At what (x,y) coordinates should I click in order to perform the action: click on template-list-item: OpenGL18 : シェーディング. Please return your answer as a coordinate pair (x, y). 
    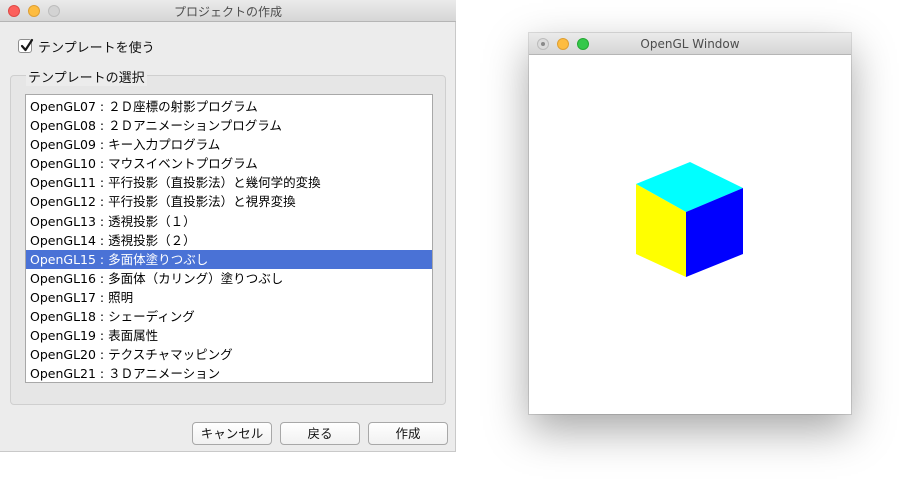
    Looking at the image, I should click on (229, 316).